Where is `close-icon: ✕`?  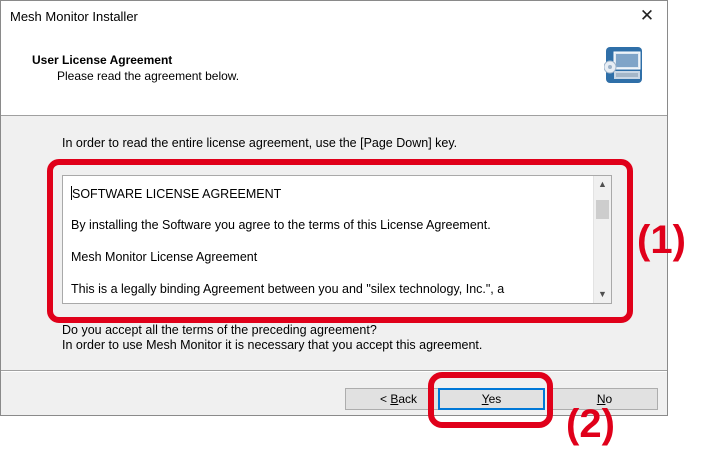
close-icon: ✕ is located at coordinates (647, 17).